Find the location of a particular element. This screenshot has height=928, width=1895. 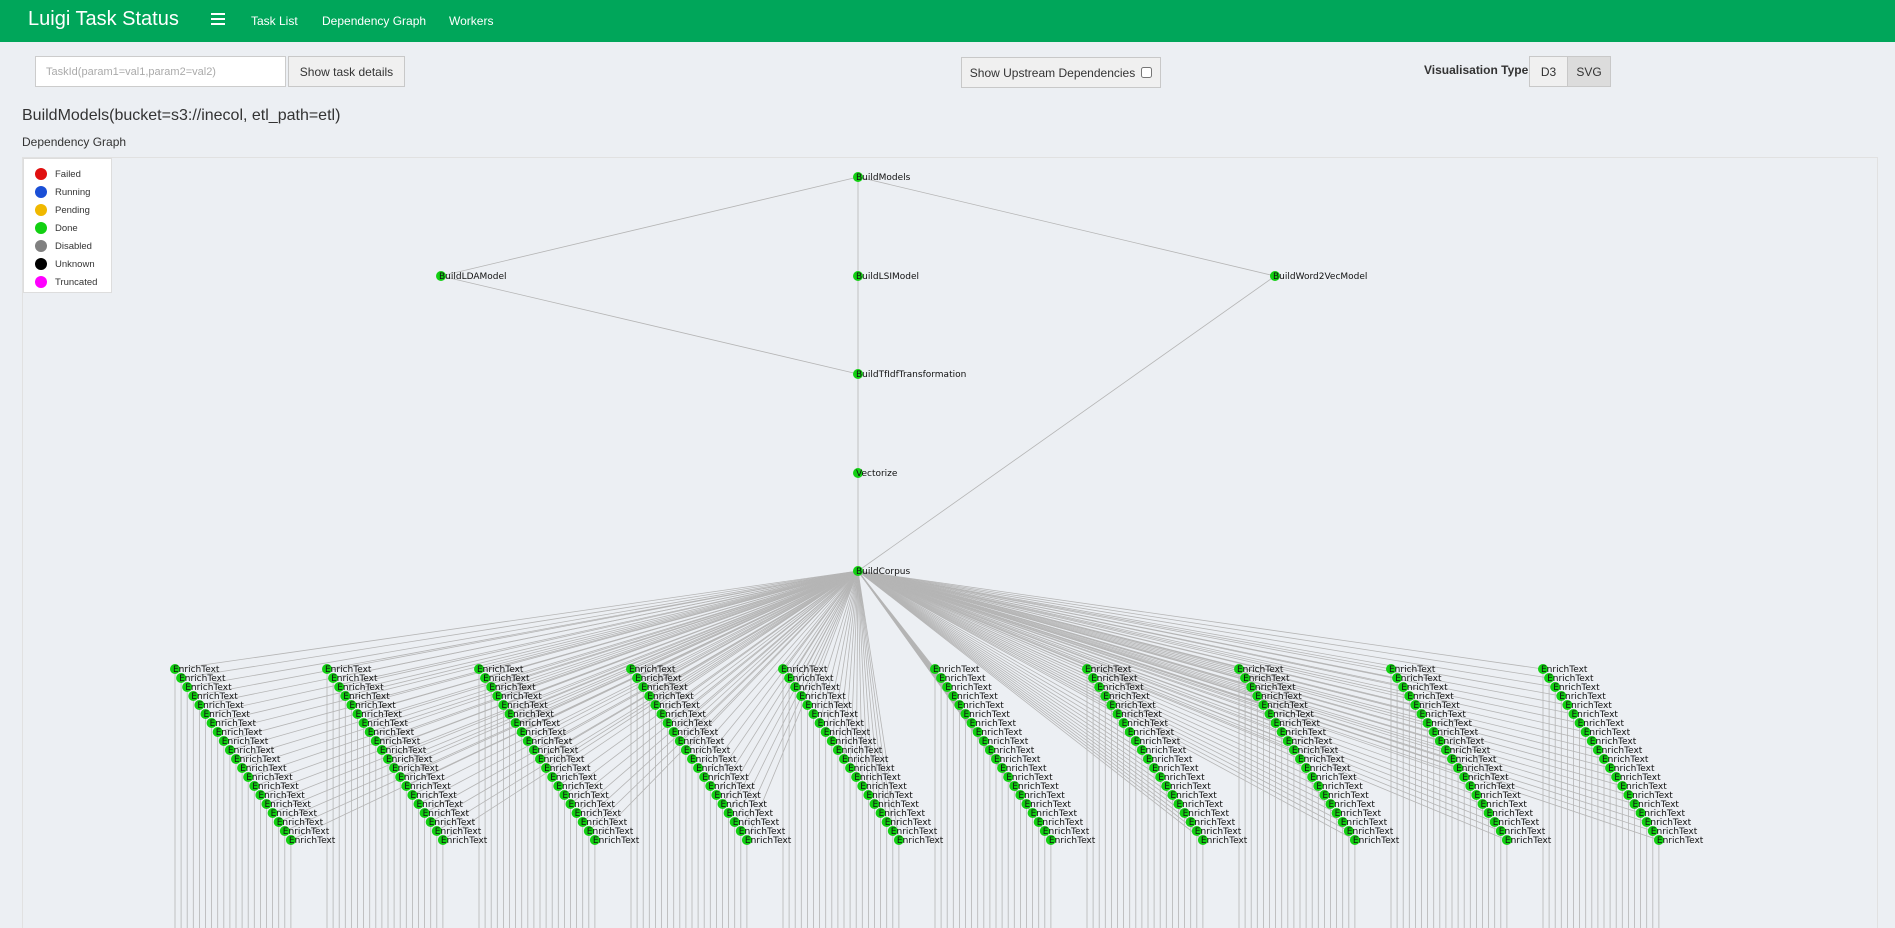

legend-item-unknown: Unknown is located at coordinates (67, 264).